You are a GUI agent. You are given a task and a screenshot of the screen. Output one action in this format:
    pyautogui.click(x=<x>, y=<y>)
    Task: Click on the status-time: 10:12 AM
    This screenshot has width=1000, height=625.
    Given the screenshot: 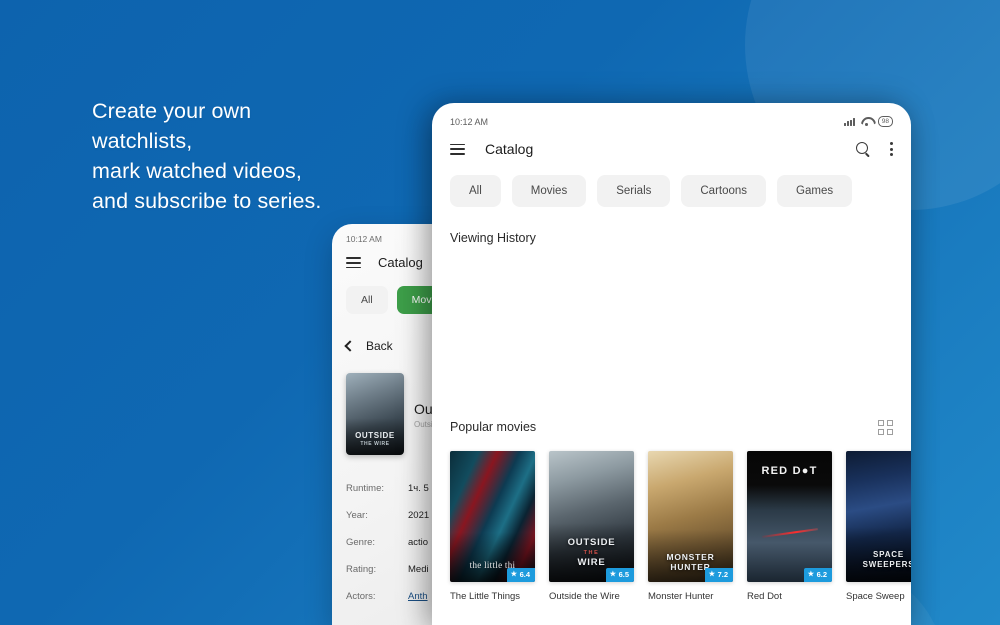 What is the action you would take?
    pyautogui.click(x=469, y=121)
    